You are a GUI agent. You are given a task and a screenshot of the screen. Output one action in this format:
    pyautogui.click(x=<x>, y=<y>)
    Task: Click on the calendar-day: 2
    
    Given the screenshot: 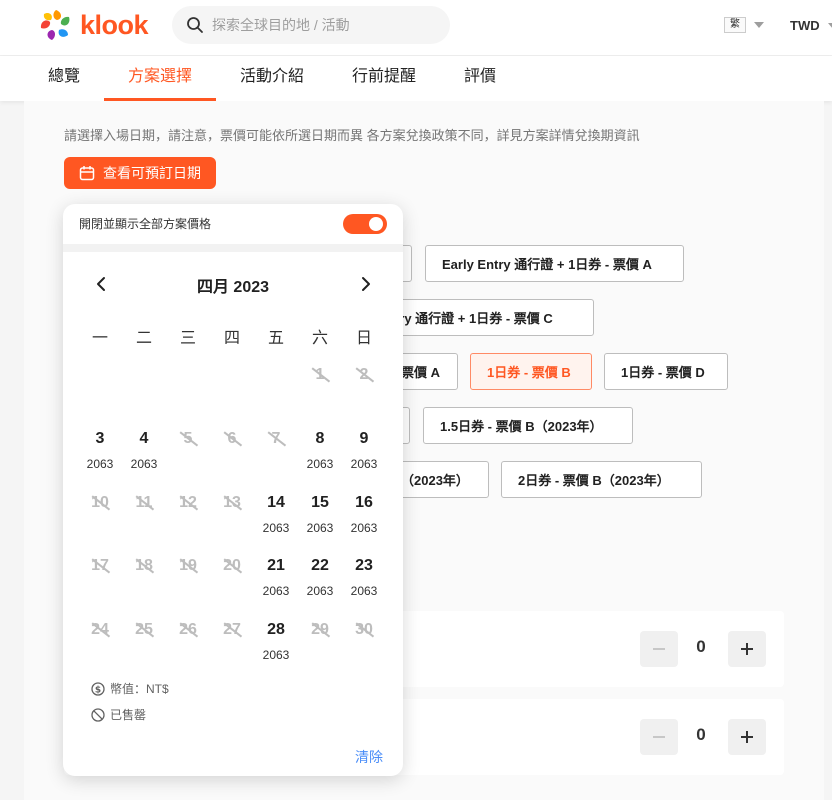 What is the action you would take?
    pyautogui.click(x=364, y=392)
    